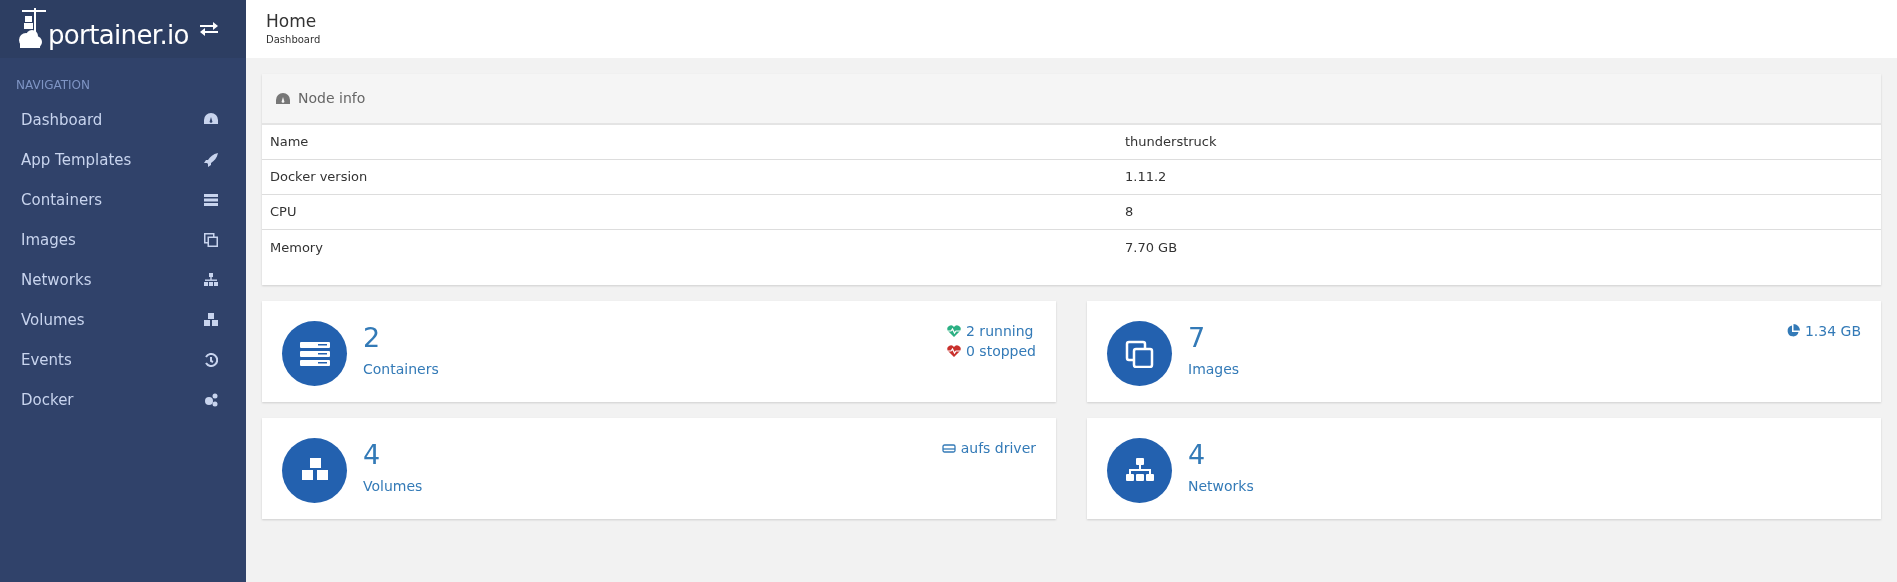  I want to click on table-cell-text: 8, so click(1129, 212).